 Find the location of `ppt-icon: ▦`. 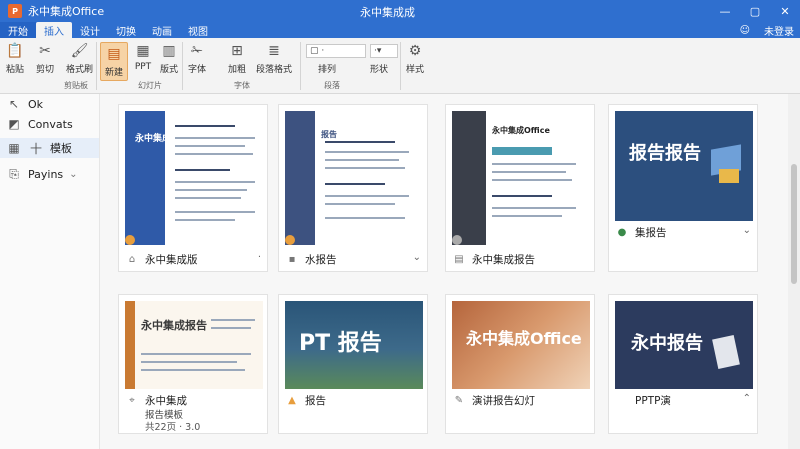

ppt-icon: ▦ is located at coordinates (143, 51).